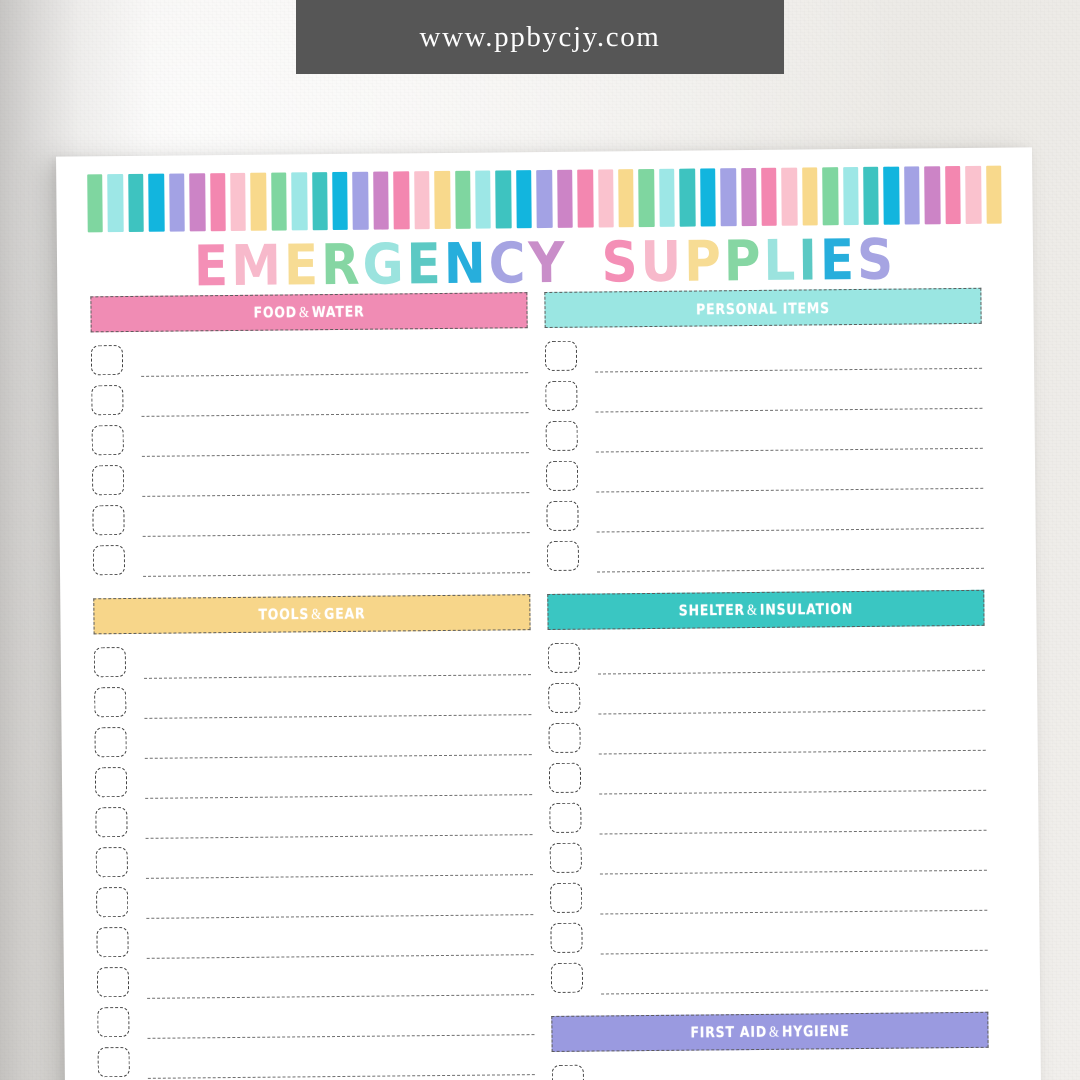 The width and height of the screenshot is (1080, 1080). Describe the element at coordinates (545, 263) in the screenshot. I see `page-title: EMERGENCY SUPPLIES` at that location.